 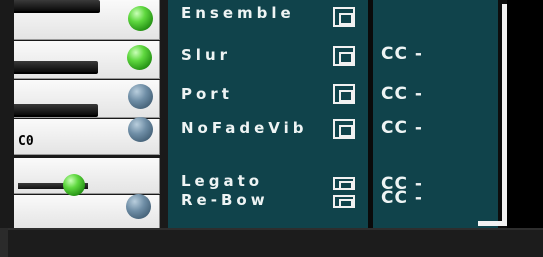 I want to click on toggle-ensemble, so click(x=344, y=17).